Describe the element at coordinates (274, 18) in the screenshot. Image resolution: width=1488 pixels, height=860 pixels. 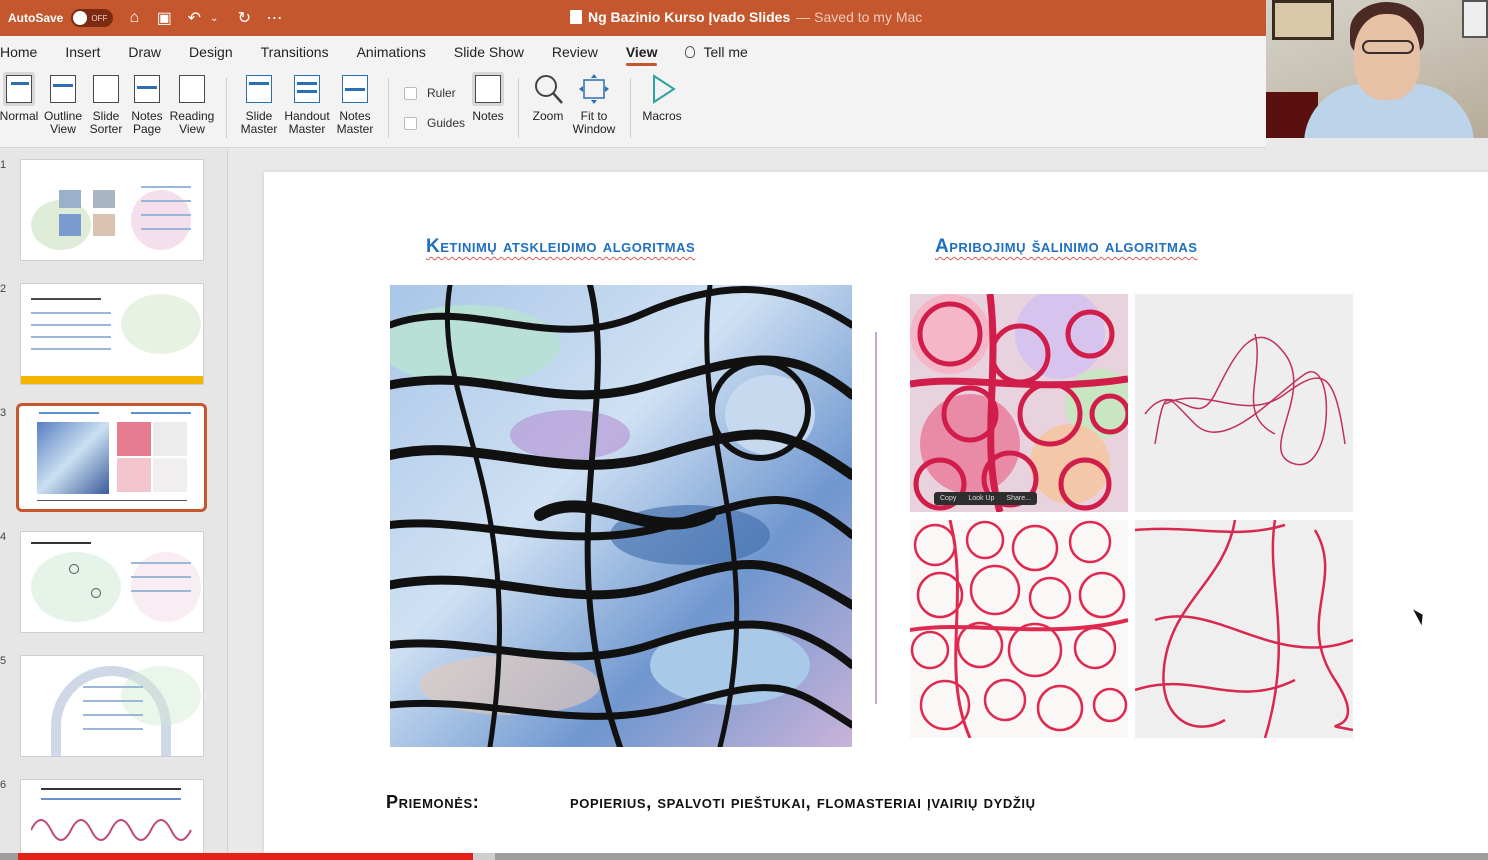
I see `more-icon: ⋯` at that location.